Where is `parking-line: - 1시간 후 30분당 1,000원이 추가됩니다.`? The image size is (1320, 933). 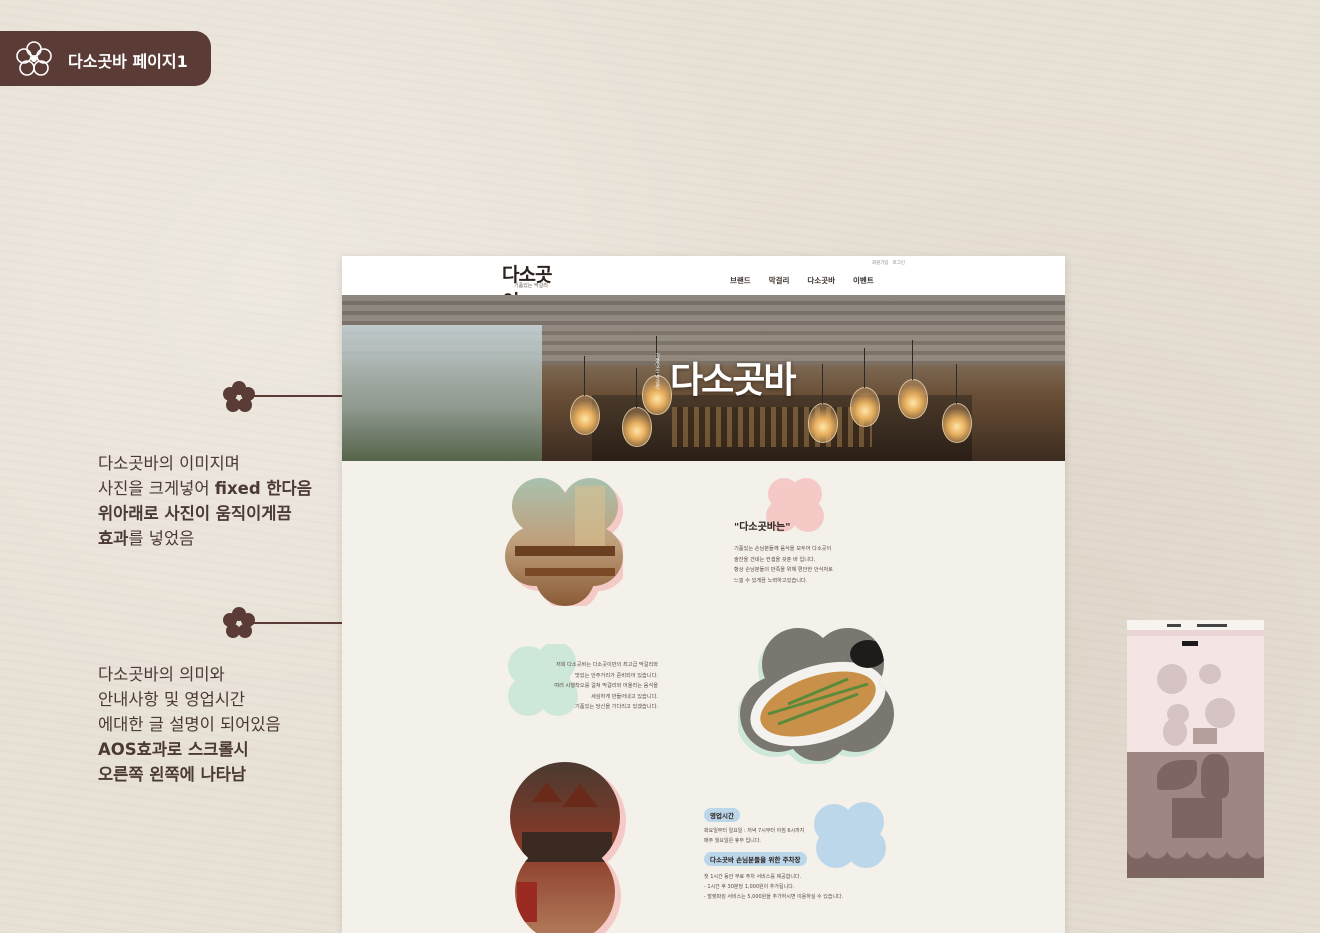
parking-line: - 1시간 후 30분당 1,000원이 추가됩니다. is located at coordinates (749, 887).